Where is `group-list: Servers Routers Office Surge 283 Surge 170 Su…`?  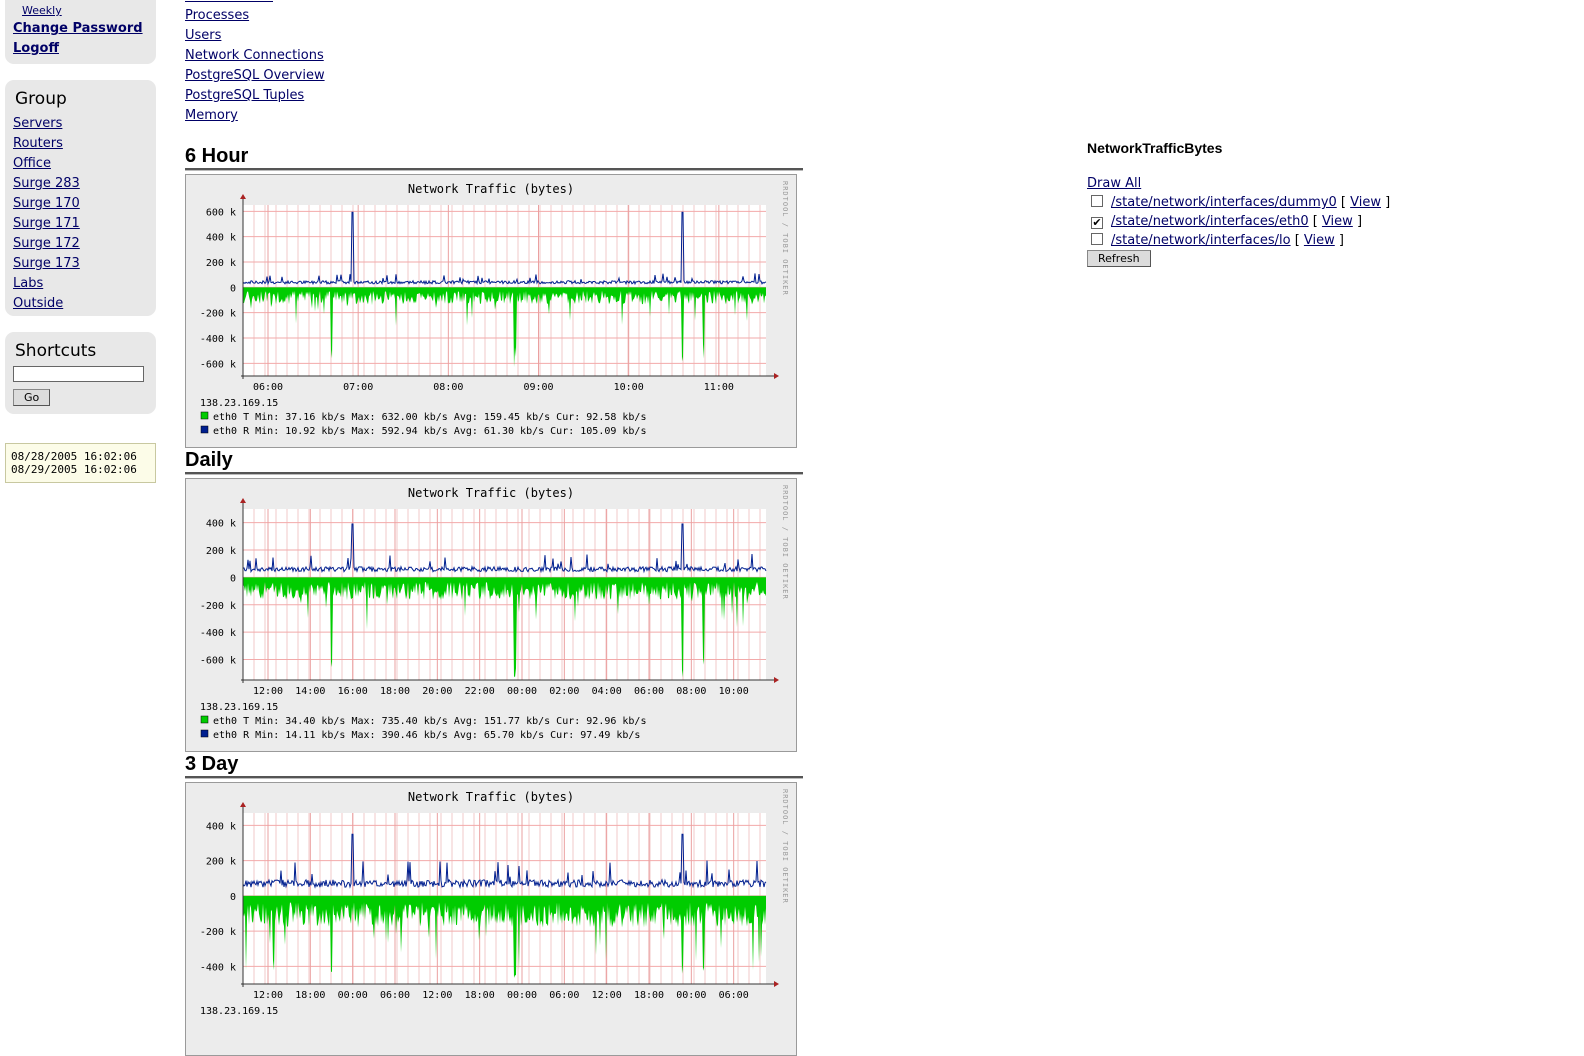 group-list: Servers Routers Office Surge 283 Surge 170 Su… is located at coordinates (80, 214).